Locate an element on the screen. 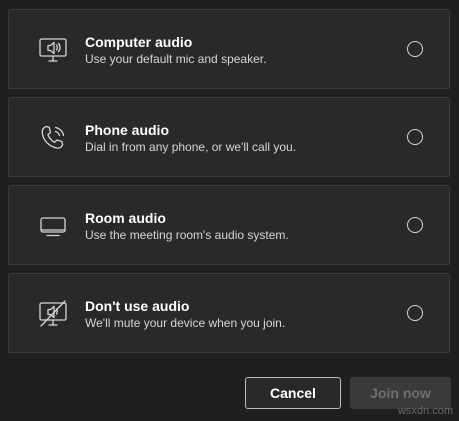  phone-call-icon is located at coordinates (53, 138).